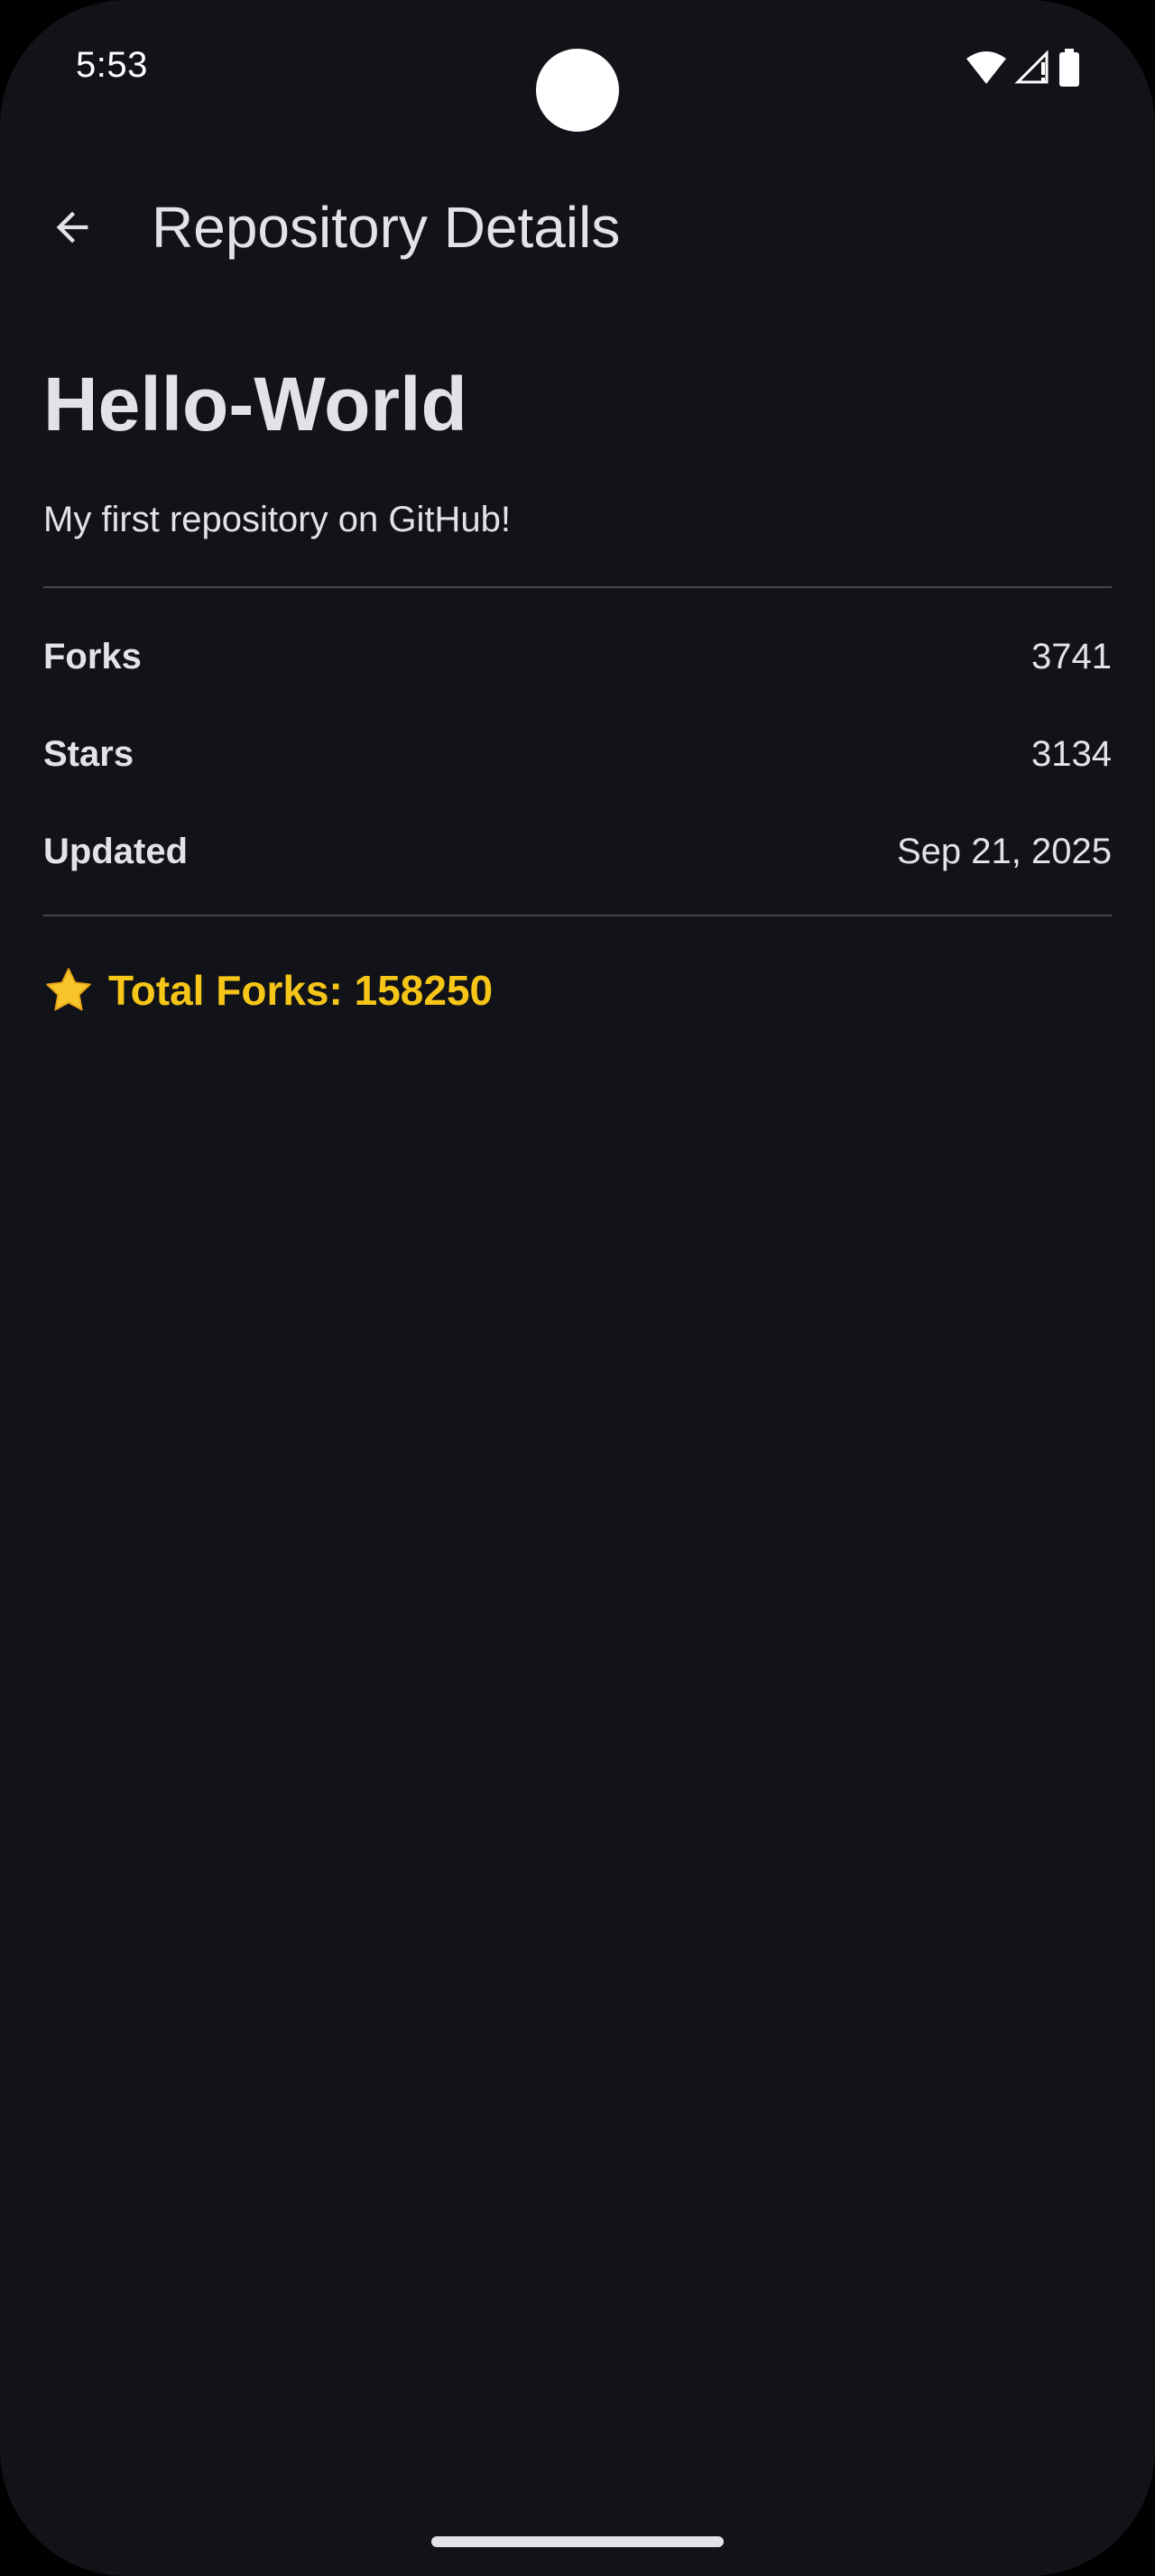  I want to click on back-button, so click(72, 227).